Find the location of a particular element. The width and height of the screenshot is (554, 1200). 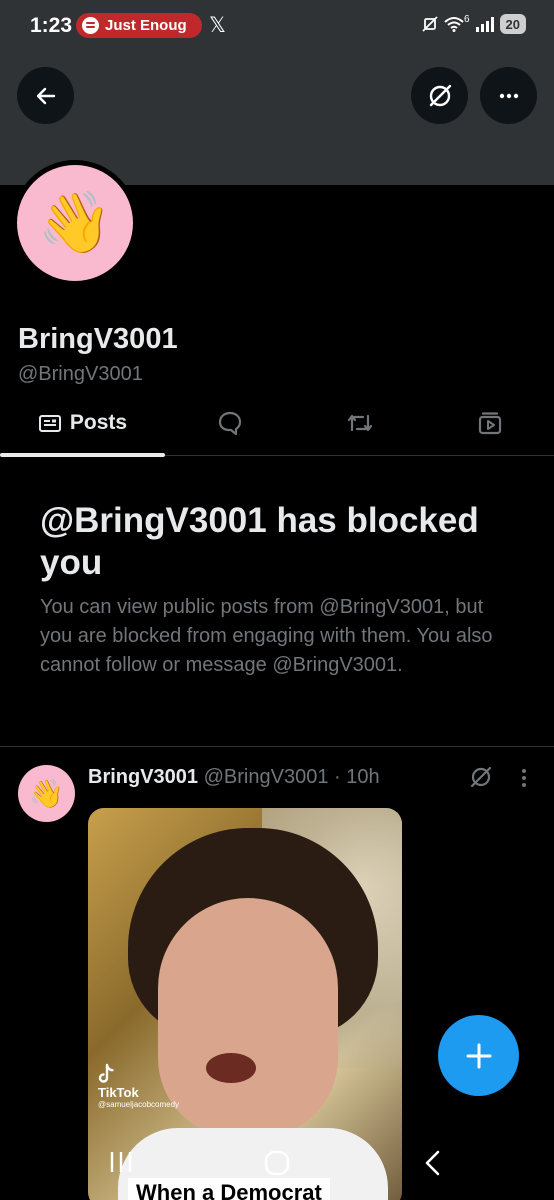

profile-display-name: BringV3001 is located at coordinates (98, 339).